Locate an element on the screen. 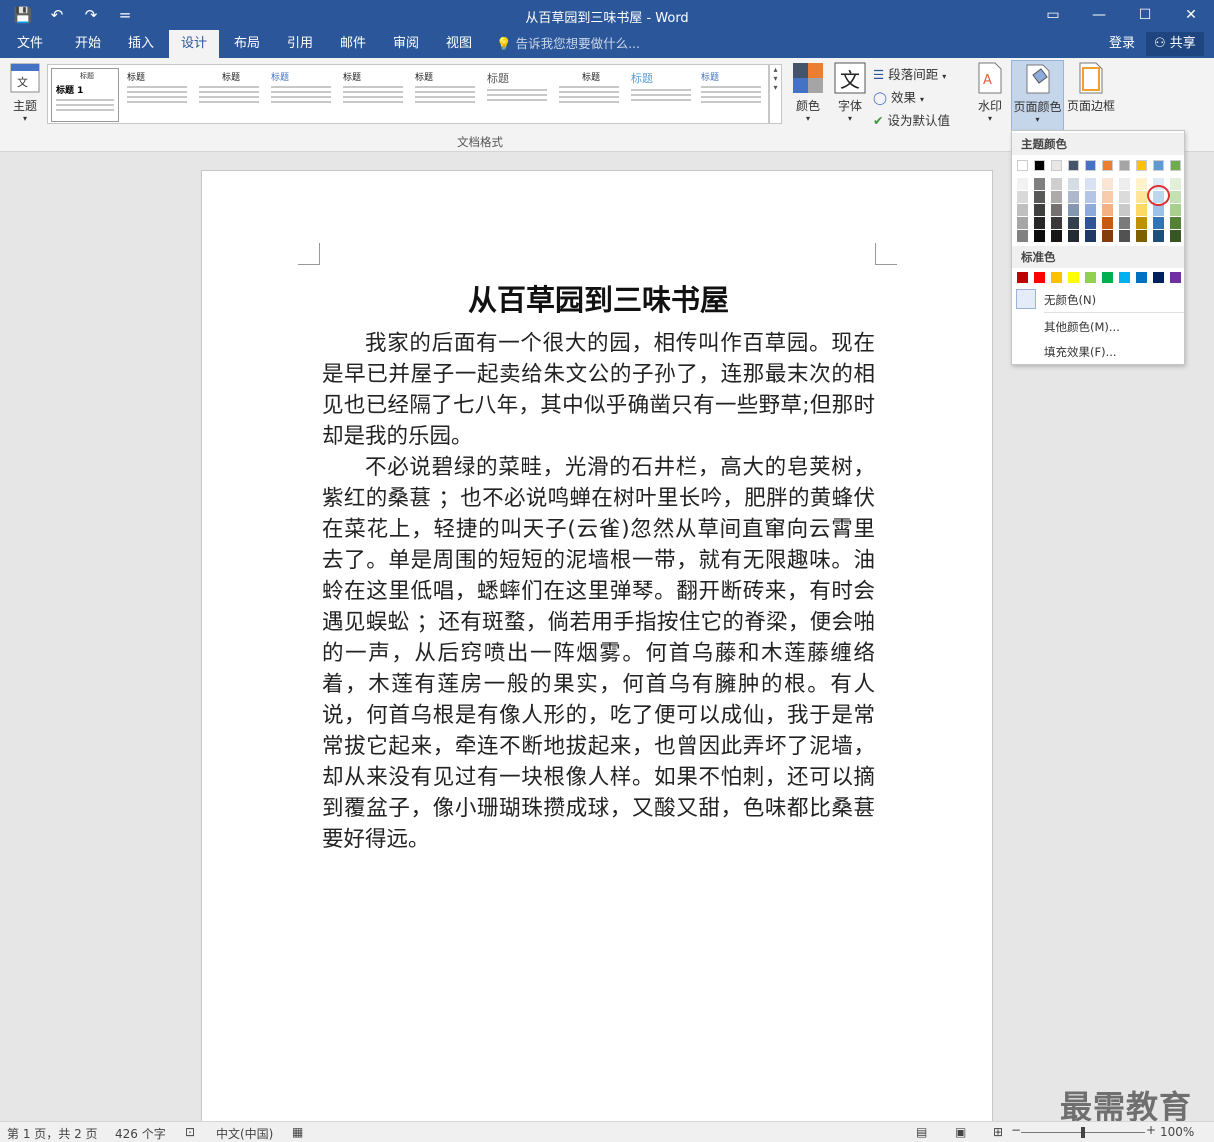  no-color-swatch is located at coordinates (1026, 299).